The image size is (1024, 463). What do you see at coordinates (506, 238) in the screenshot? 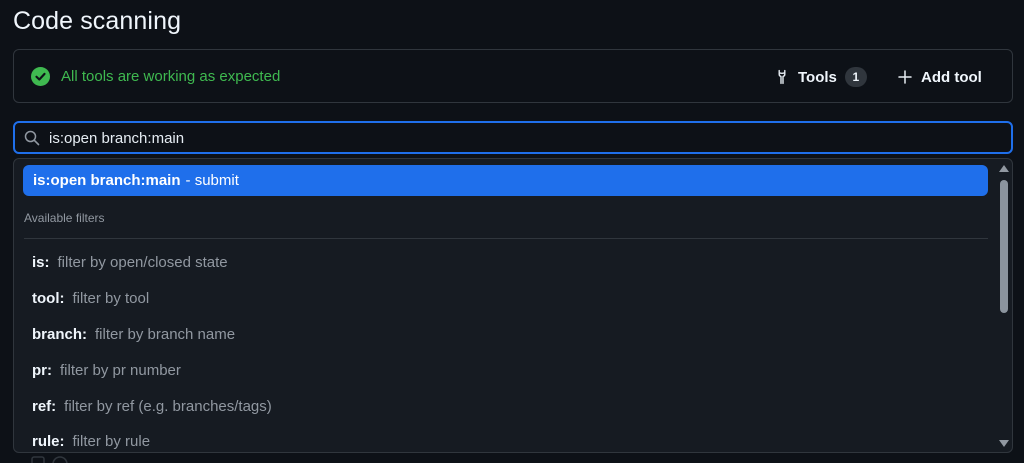
I see `divider` at bounding box center [506, 238].